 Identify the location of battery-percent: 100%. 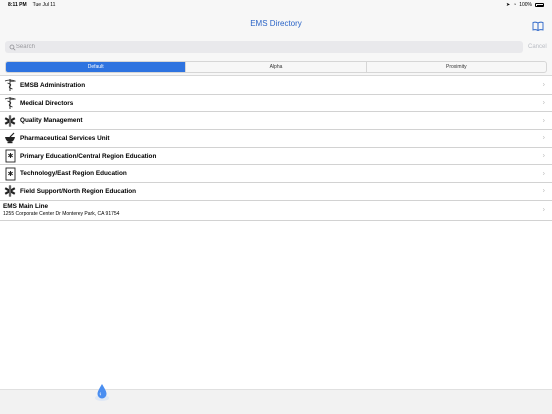
(525, 5).